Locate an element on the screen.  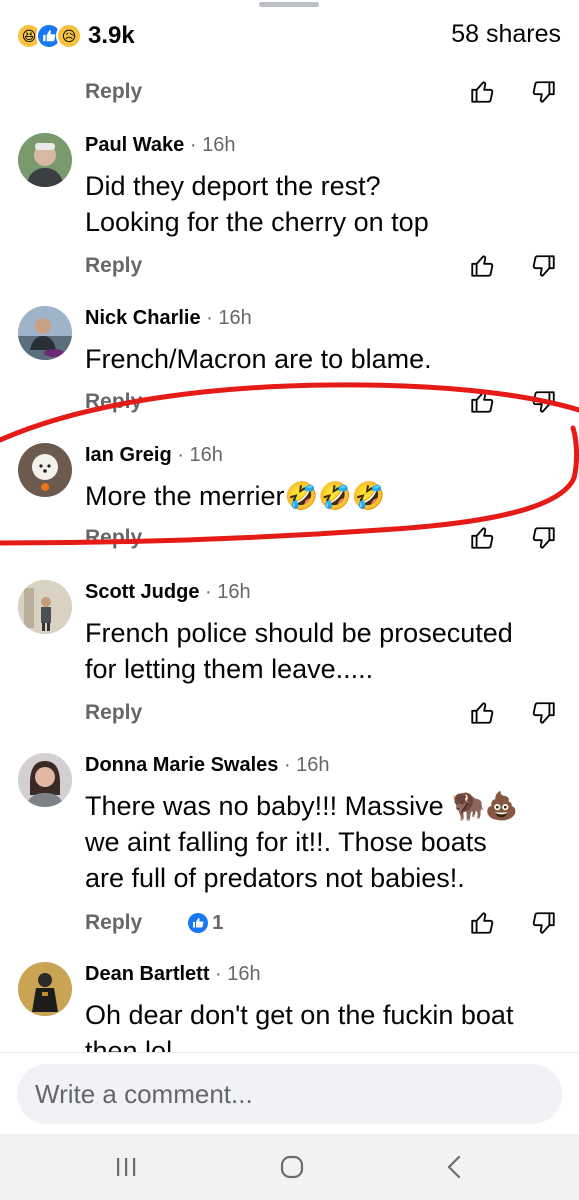
system-nav-bar is located at coordinates (289, 1167).